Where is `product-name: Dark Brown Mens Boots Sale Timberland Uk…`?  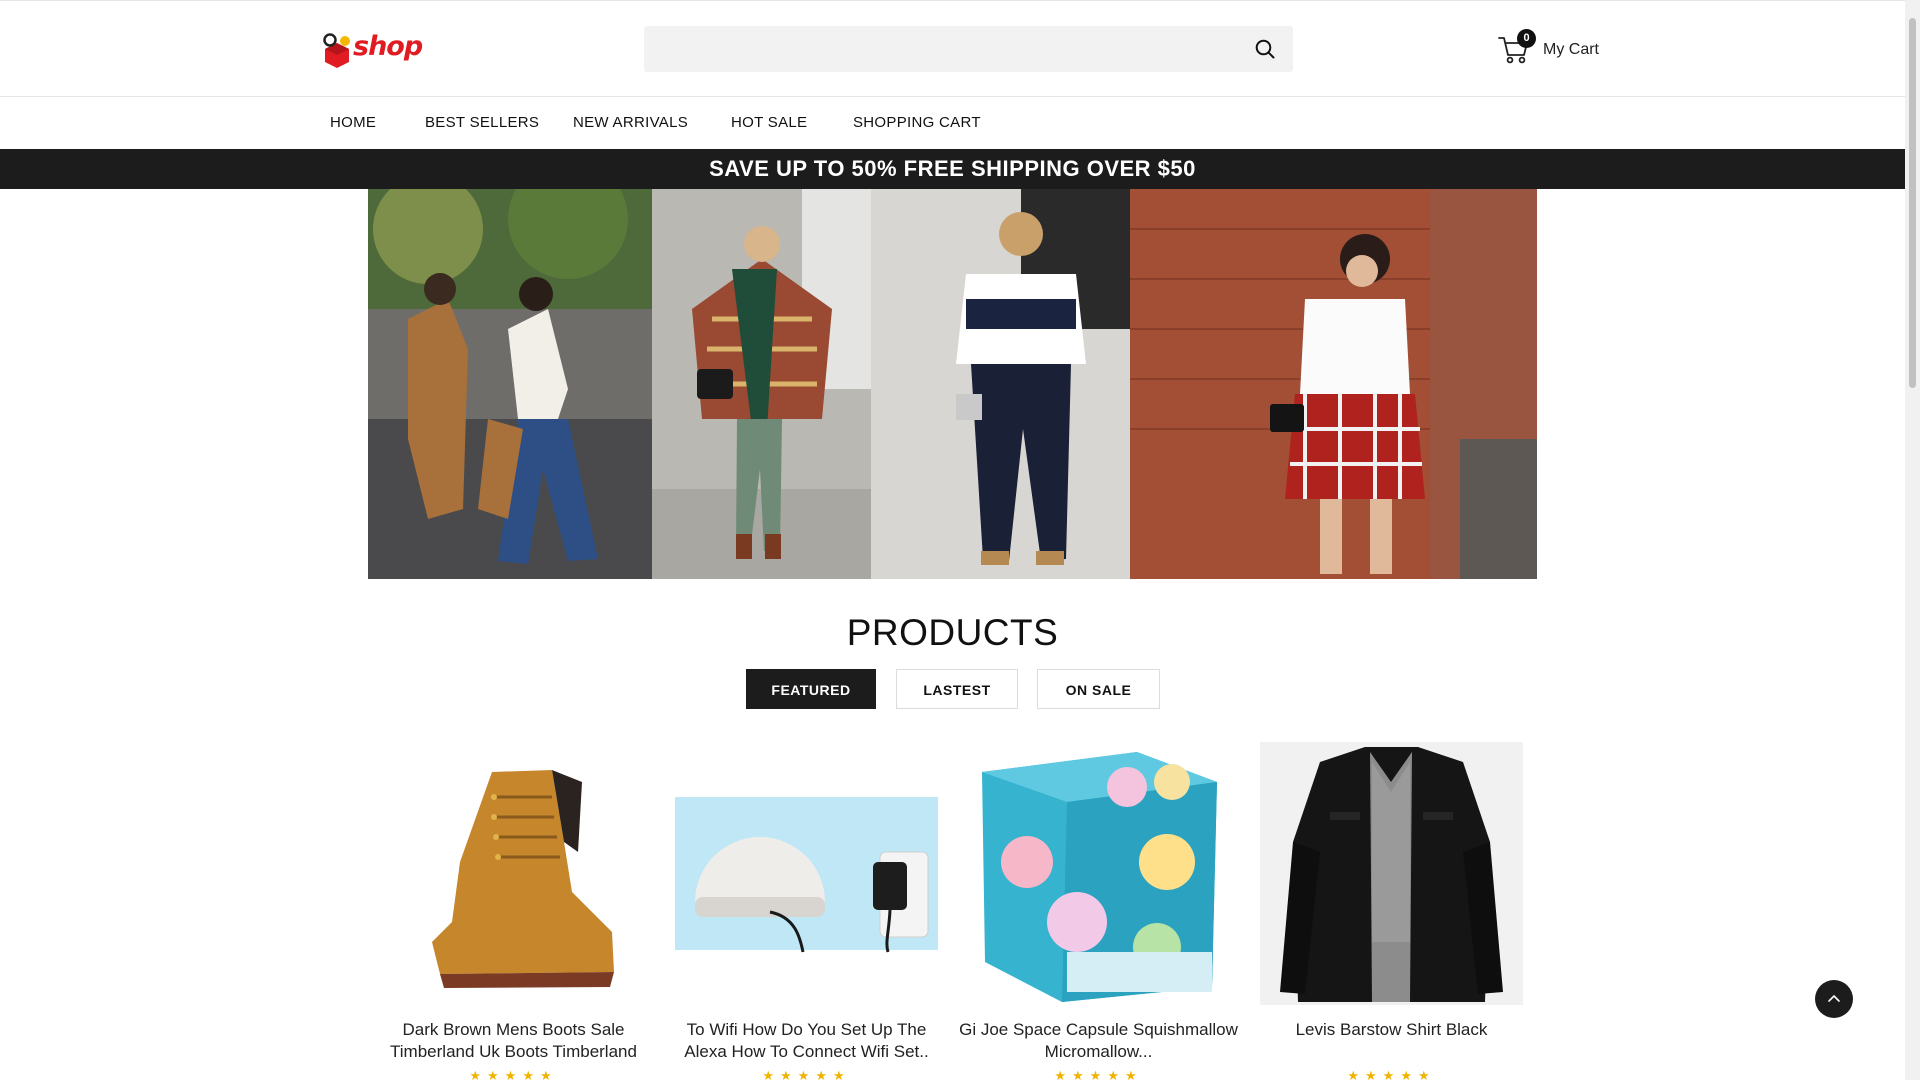 product-name: Dark Brown Mens Boots Sale Timberland Uk… is located at coordinates (513, 1041).